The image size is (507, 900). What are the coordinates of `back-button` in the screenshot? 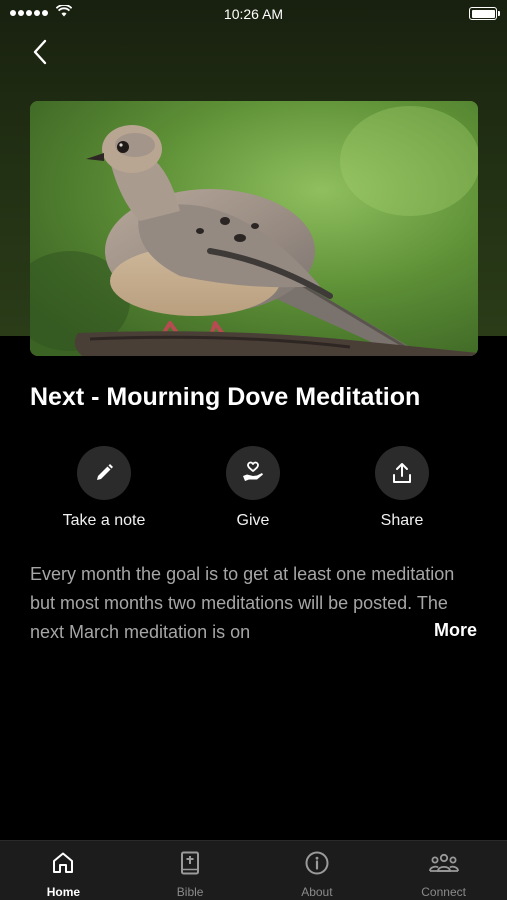 It's located at (41, 52).